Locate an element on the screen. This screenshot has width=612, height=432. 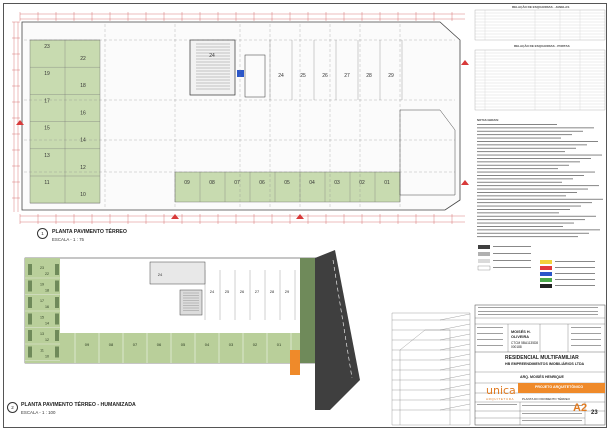
plan-2-stair is located at coordinates (191, 302).